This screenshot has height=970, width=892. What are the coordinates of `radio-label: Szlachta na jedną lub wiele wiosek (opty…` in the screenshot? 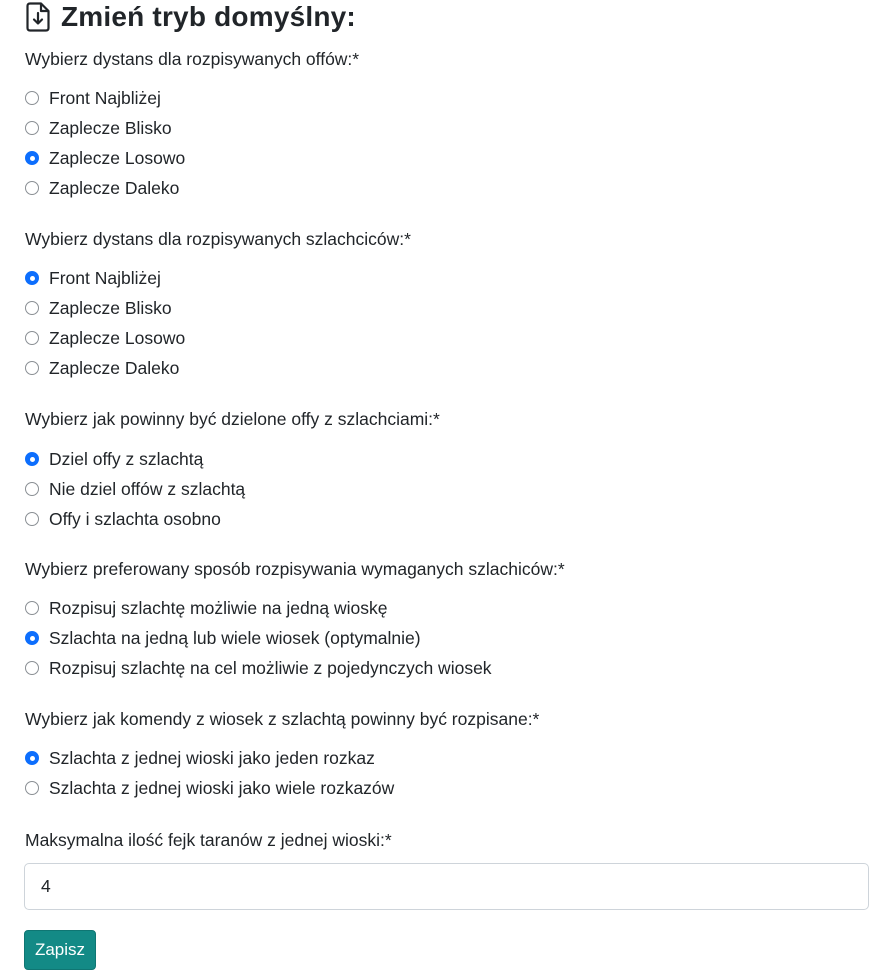 It's located at (235, 638).